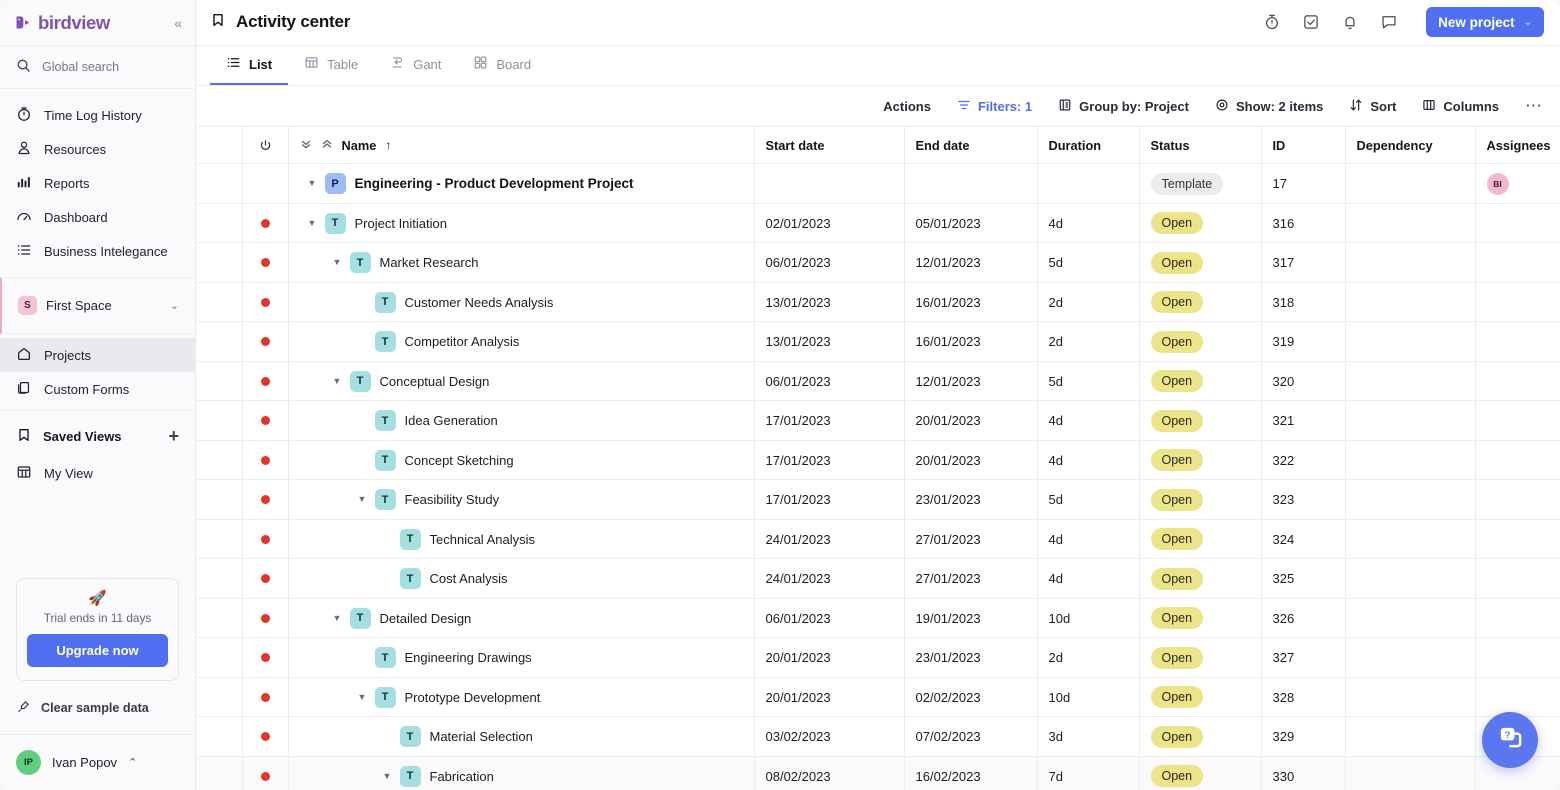 This screenshot has width=1560, height=790. Describe the element at coordinates (1410, 145) in the screenshot. I see `dependency-column-header: Dependency` at that location.